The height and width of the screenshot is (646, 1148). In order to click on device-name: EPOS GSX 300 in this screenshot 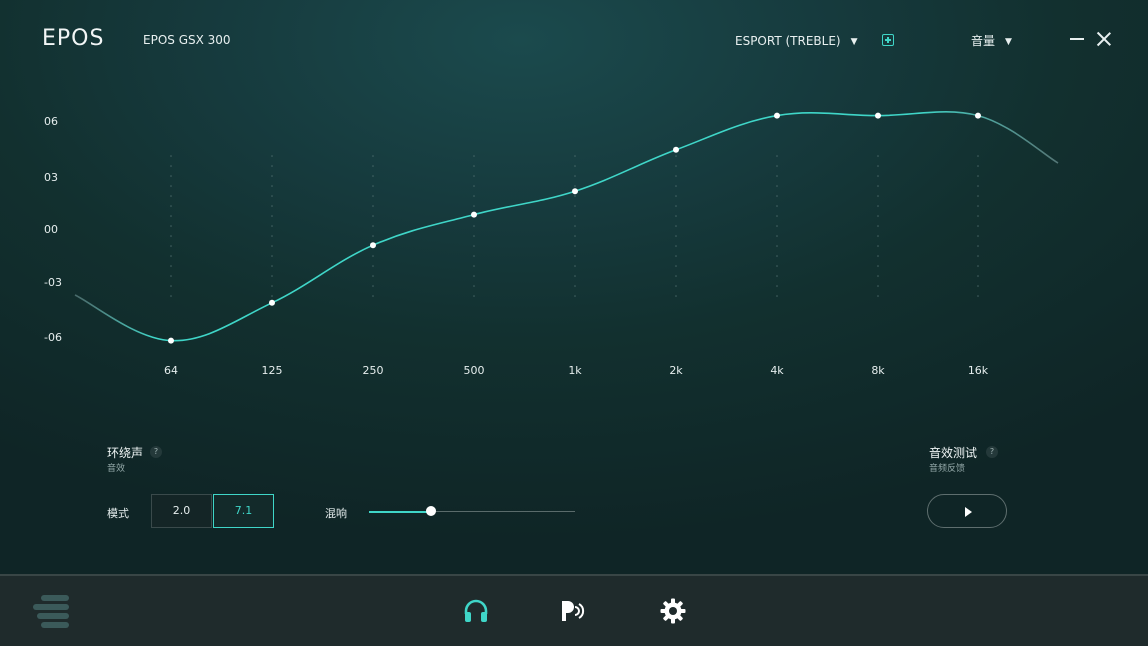, I will do `click(187, 40)`.